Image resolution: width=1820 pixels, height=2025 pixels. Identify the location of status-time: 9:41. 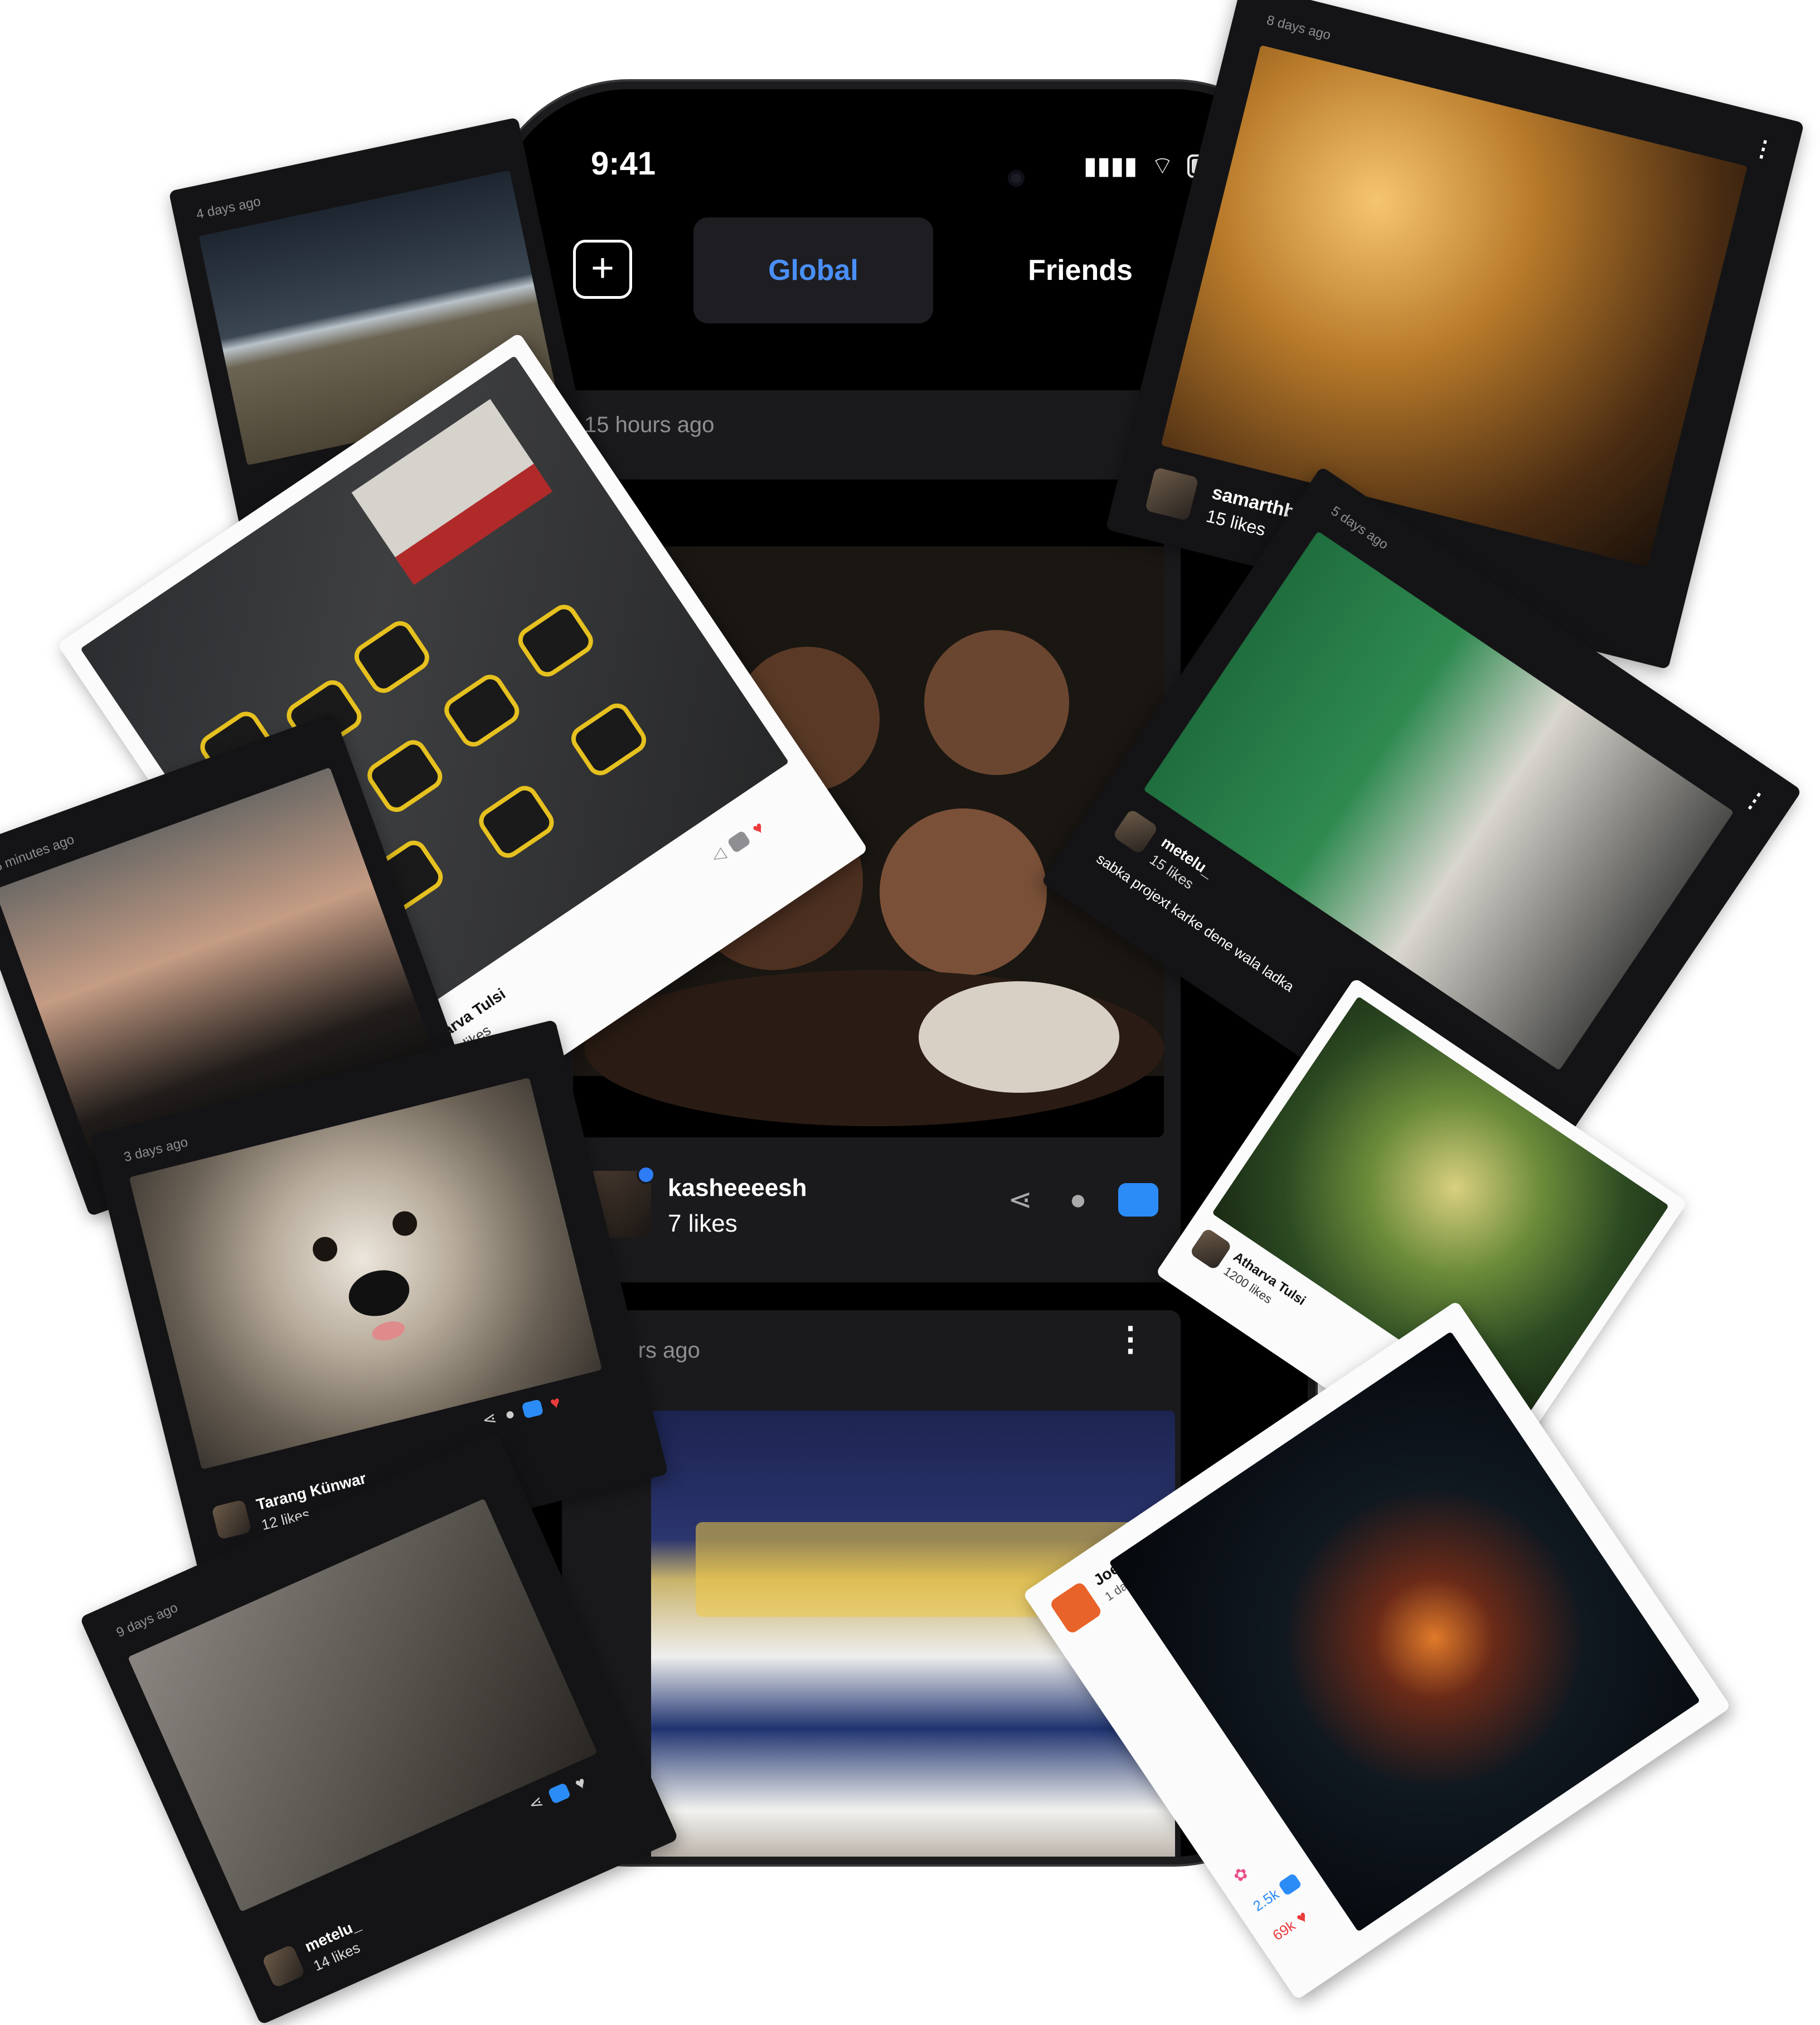
(623, 164).